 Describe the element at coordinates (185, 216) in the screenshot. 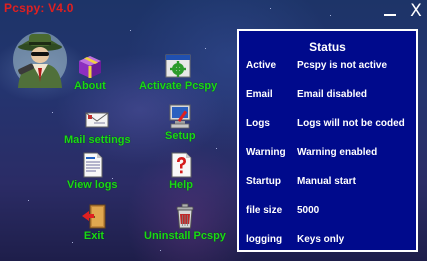

I see `trash-can-icon` at that location.